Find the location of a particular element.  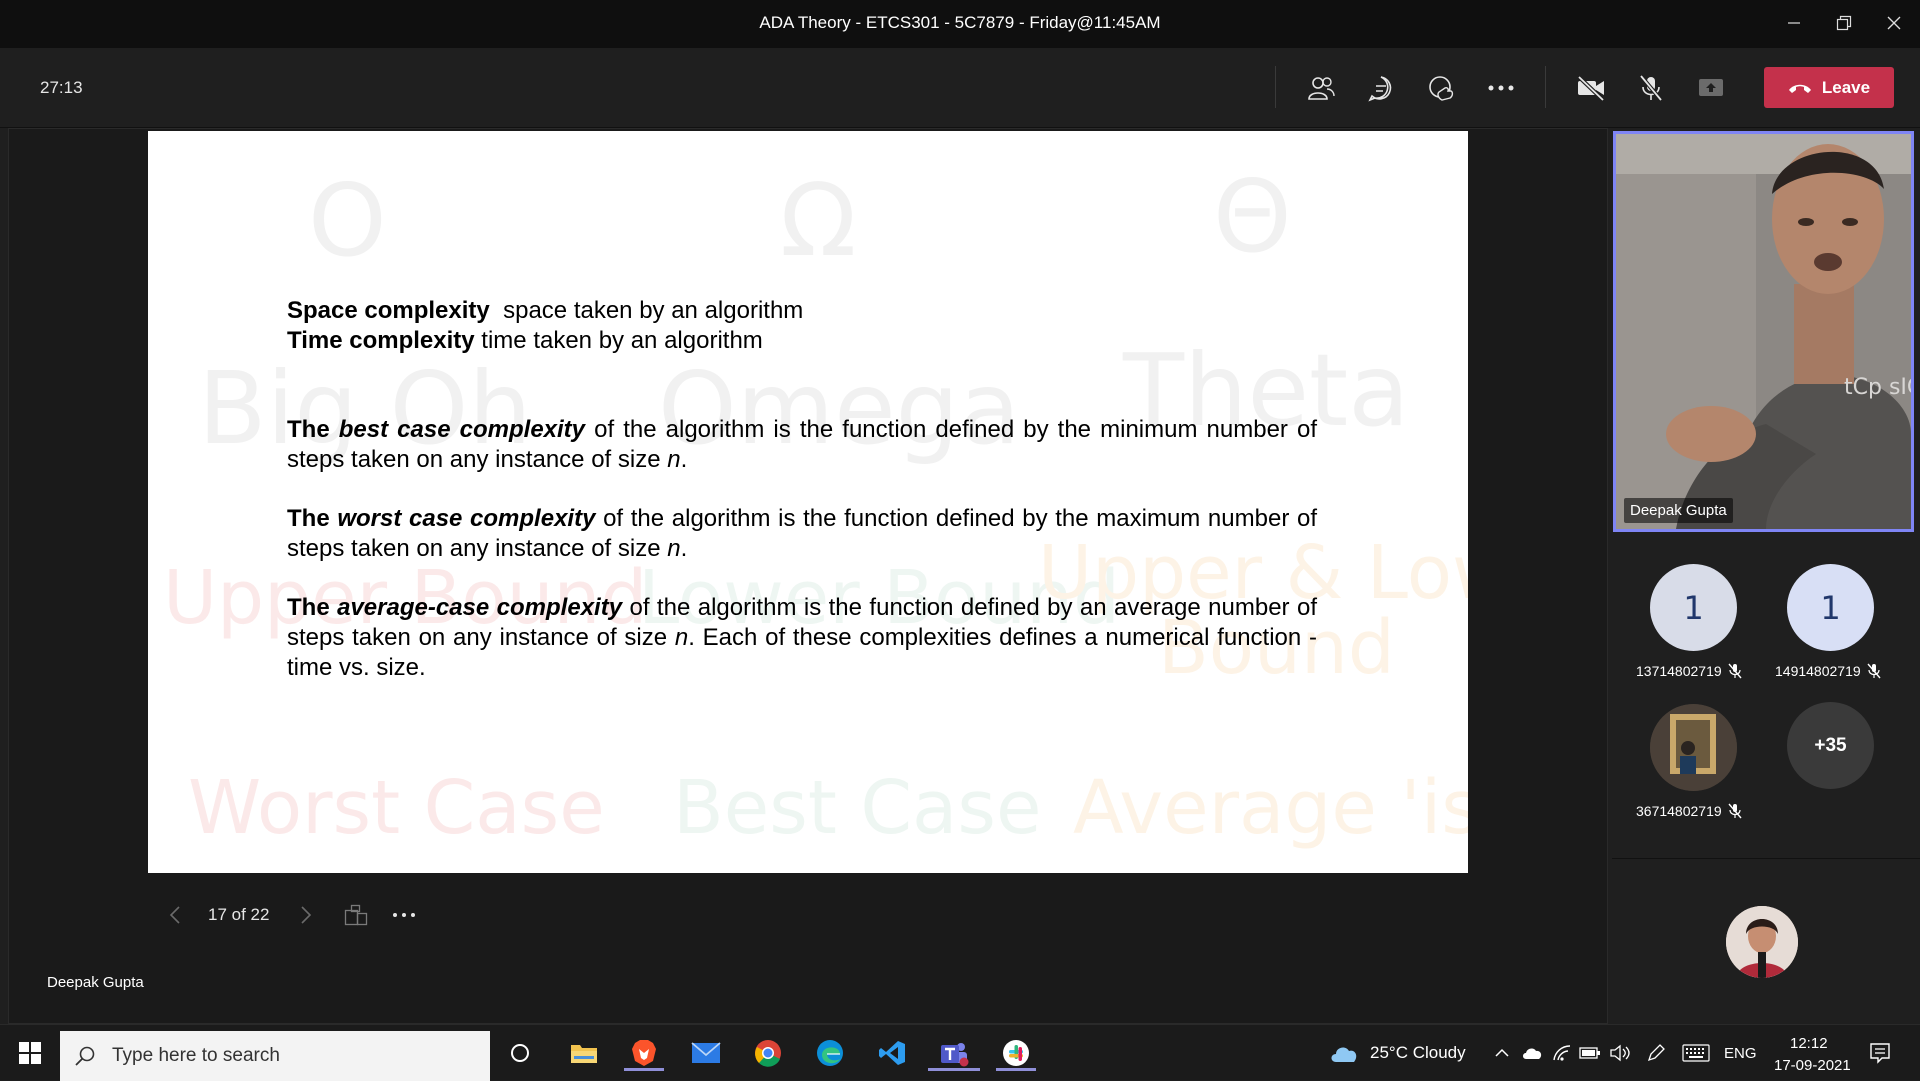

share-screen-icon is located at coordinates (1711, 87).